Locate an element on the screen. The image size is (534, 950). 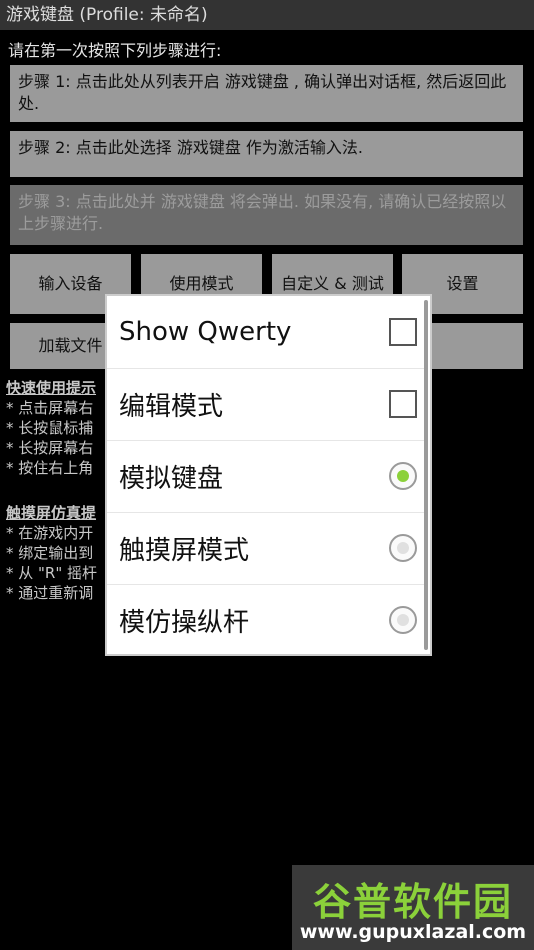
option-show-qwerty: Show Qwerty is located at coordinates (266, 332).